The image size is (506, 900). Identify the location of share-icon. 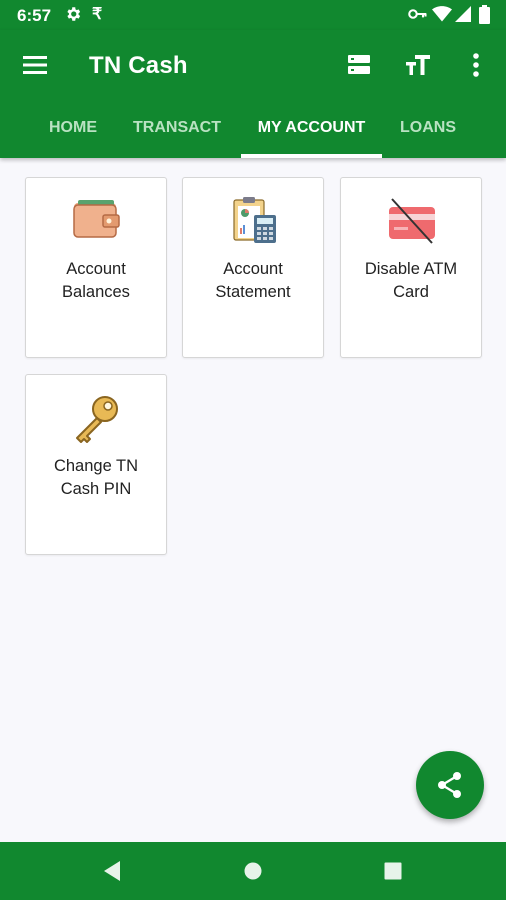
(449, 785).